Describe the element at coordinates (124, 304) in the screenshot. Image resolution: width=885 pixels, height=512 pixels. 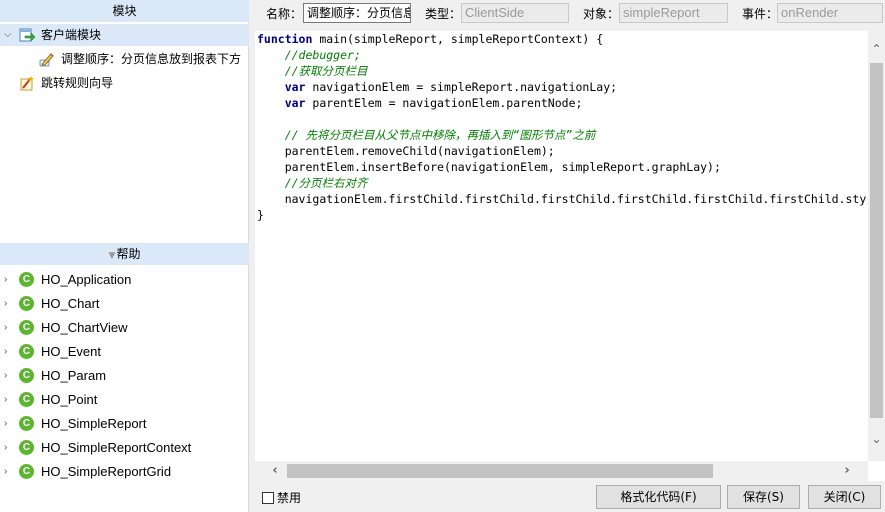
I see `help-item: › C HO_Chart` at that location.